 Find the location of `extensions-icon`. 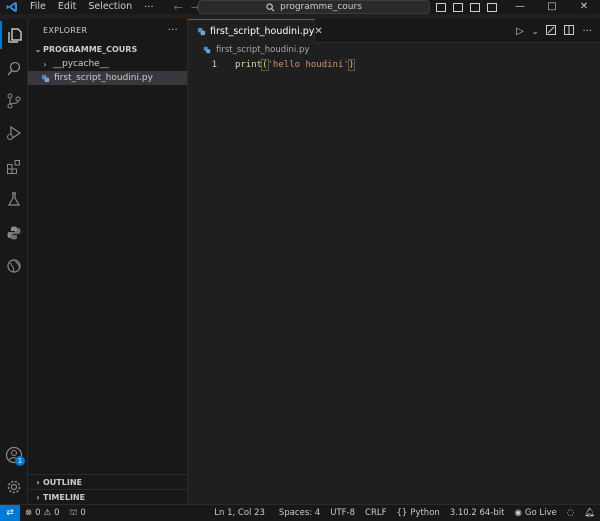

extensions-icon is located at coordinates (14, 167).